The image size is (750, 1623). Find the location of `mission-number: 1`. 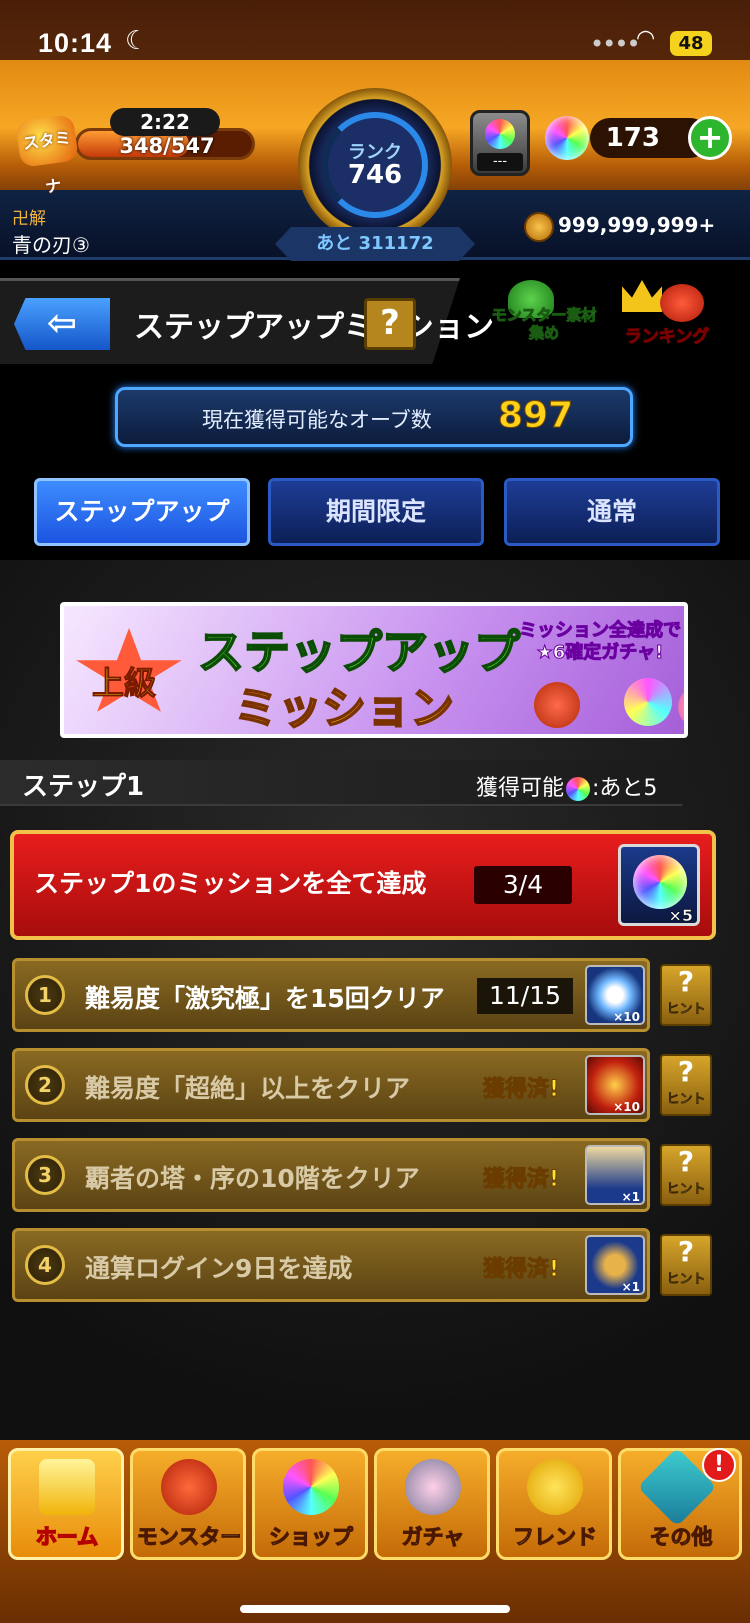

mission-number: 1 is located at coordinates (45, 995).